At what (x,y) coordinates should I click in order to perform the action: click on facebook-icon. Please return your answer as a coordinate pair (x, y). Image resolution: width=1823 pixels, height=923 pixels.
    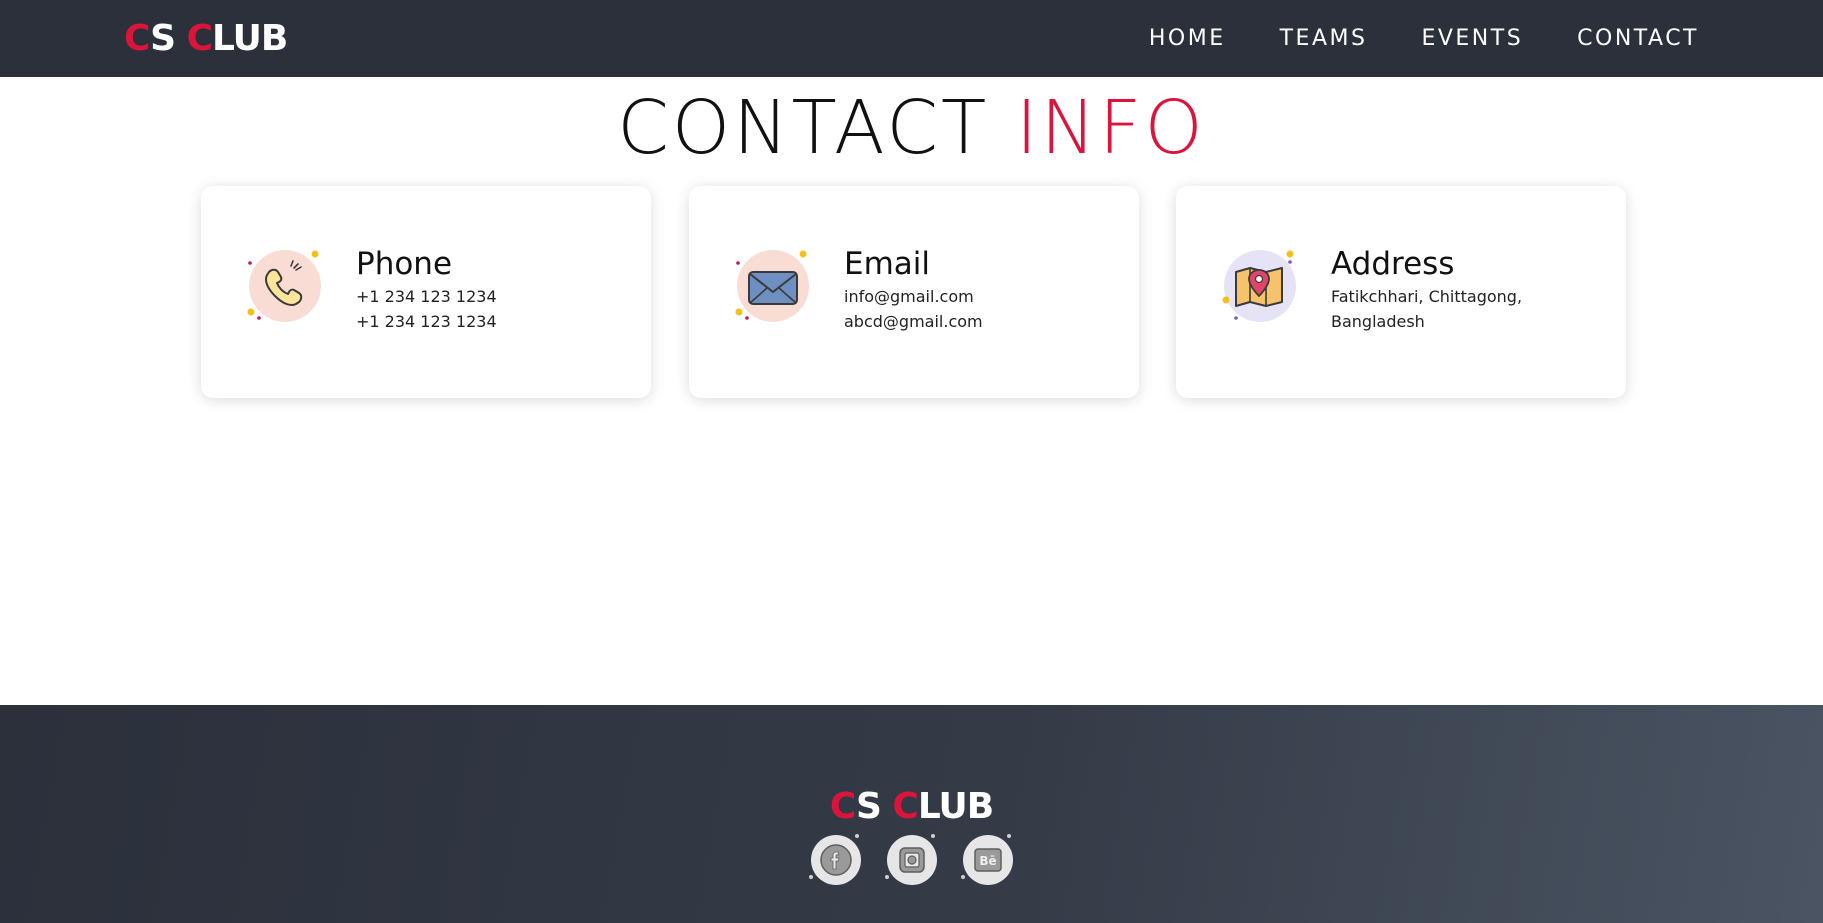
    Looking at the image, I should click on (834, 859).